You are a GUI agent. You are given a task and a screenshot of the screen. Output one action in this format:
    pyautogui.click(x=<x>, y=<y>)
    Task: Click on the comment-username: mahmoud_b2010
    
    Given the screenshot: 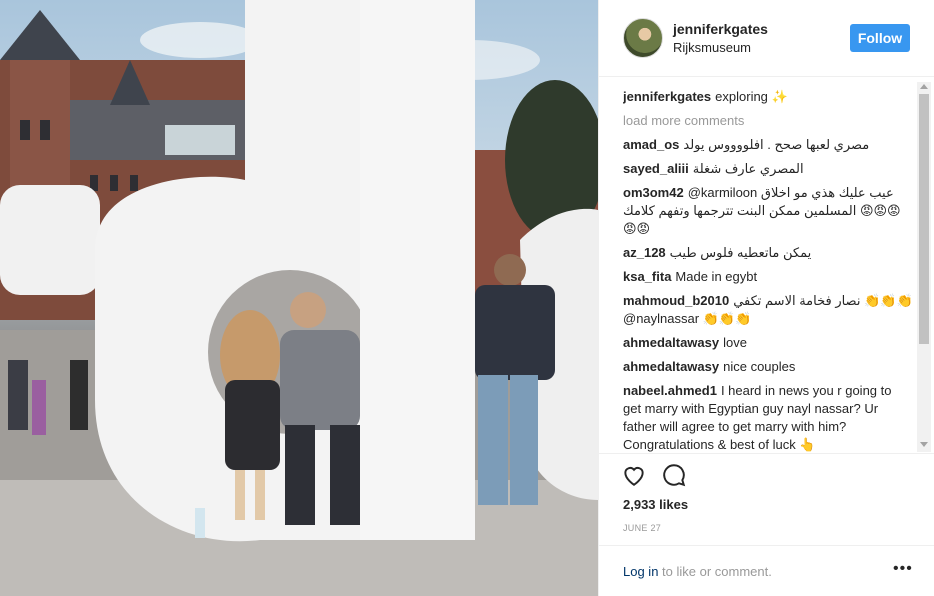 What is the action you would take?
    pyautogui.click(x=676, y=300)
    